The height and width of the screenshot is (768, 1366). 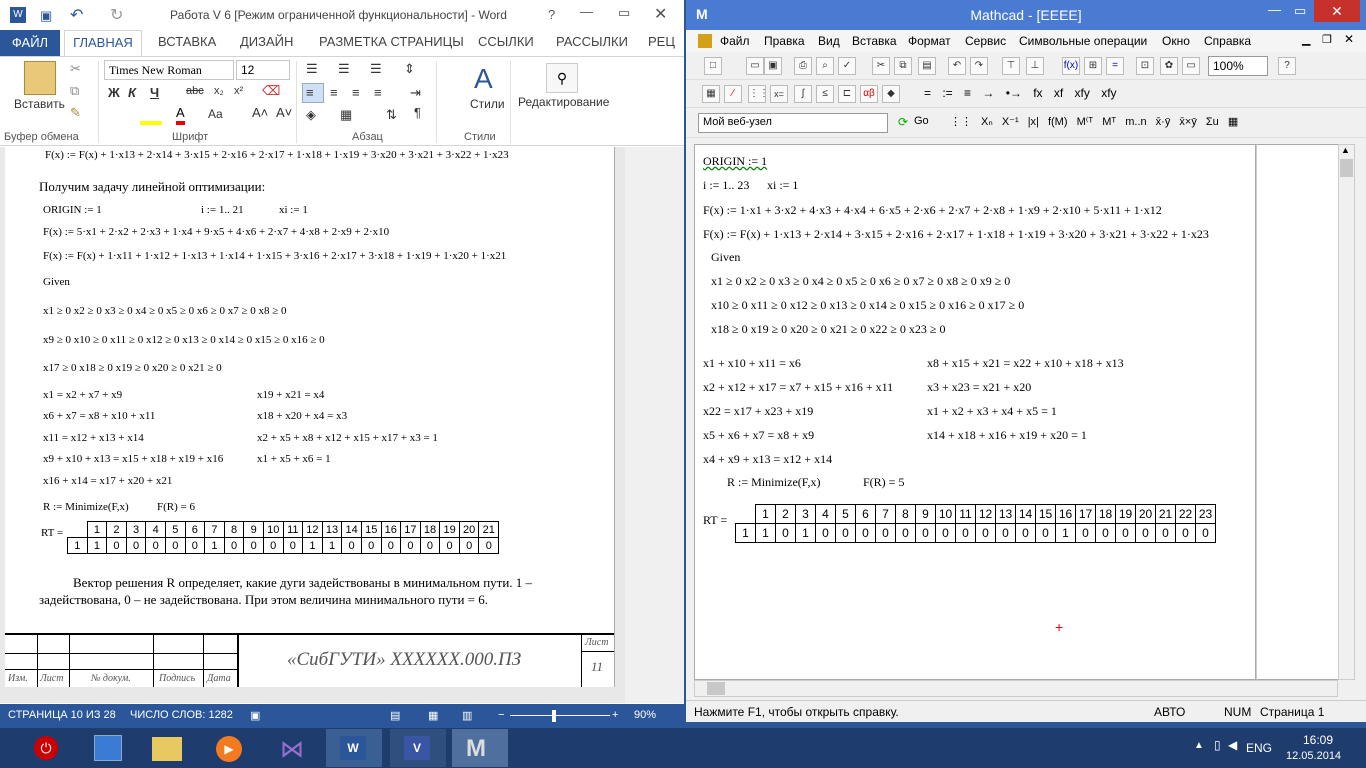 I want to click on tab-home: ГЛАВНАЯ, so click(x=103, y=43).